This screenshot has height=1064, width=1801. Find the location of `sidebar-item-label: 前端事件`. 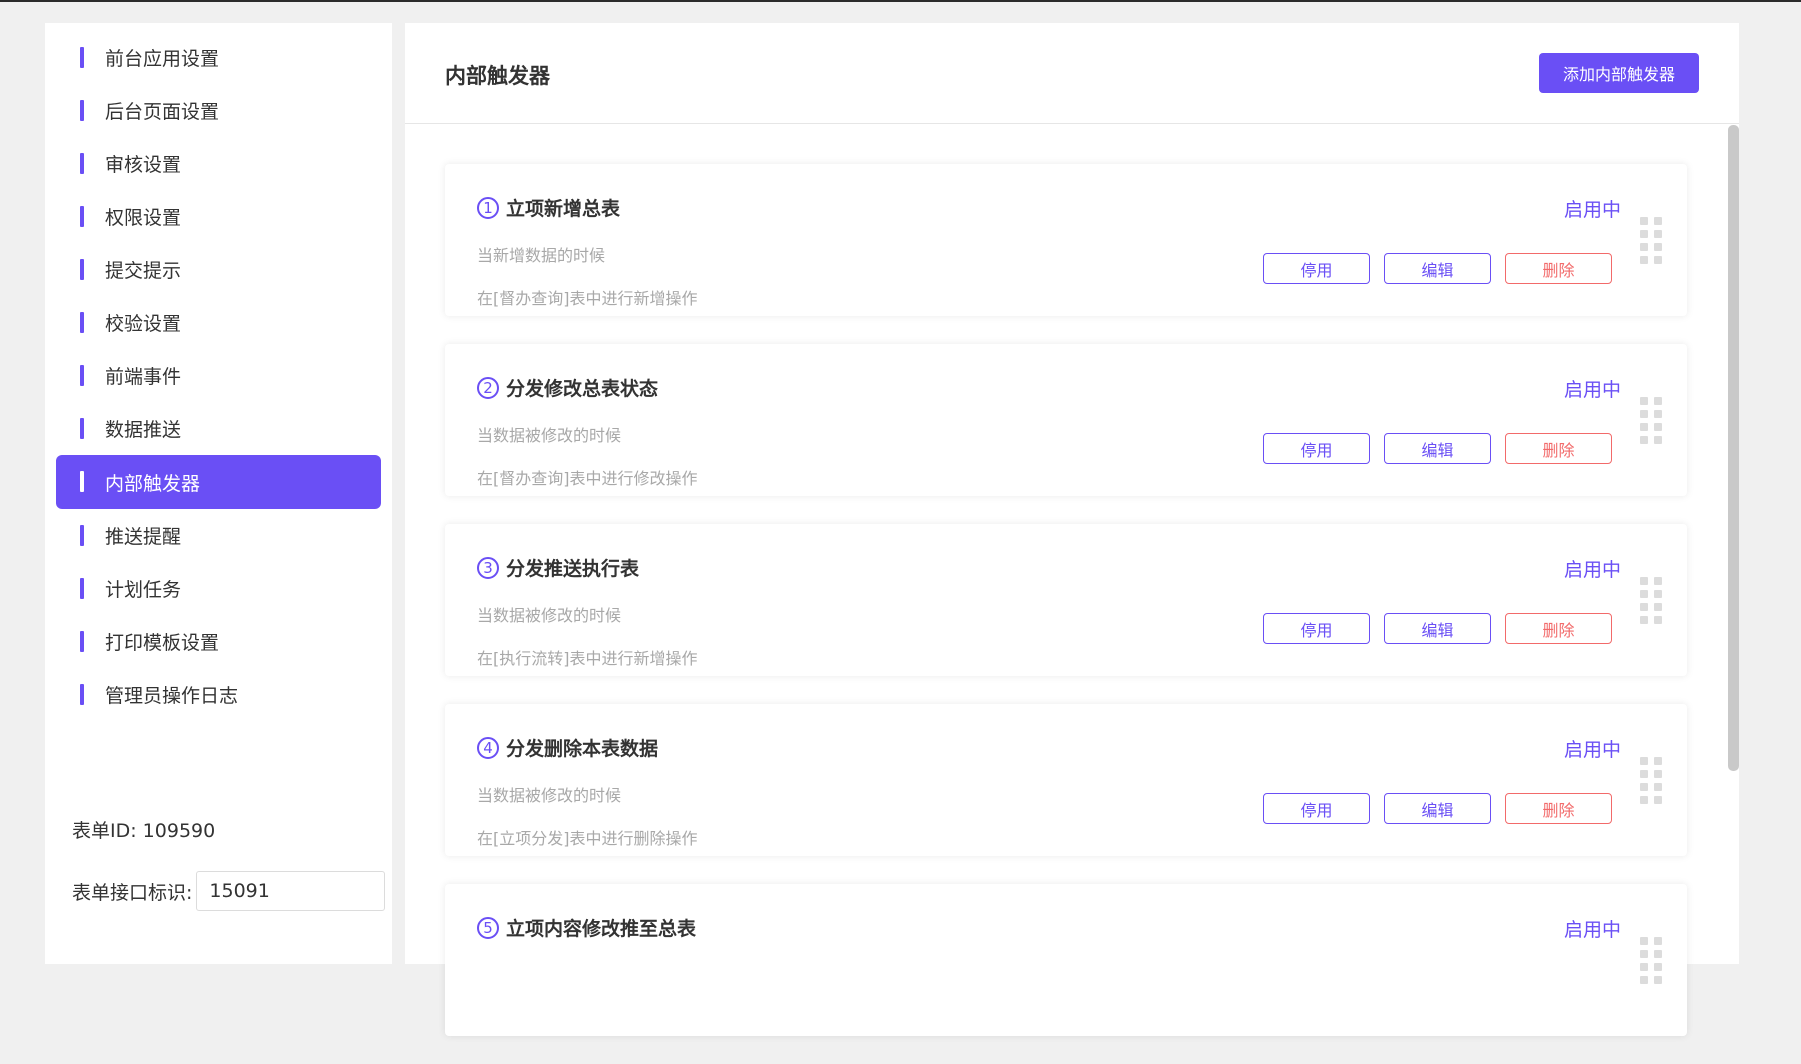

sidebar-item-label: 前端事件 is located at coordinates (143, 377).